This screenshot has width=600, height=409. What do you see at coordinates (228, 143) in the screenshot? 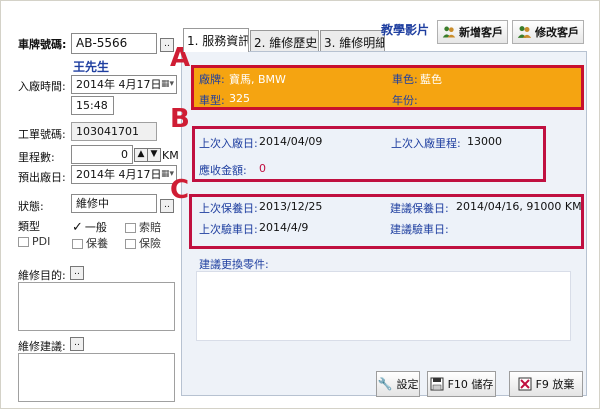
I see `last-checkin-label: 上次入廠日:` at bounding box center [228, 143].